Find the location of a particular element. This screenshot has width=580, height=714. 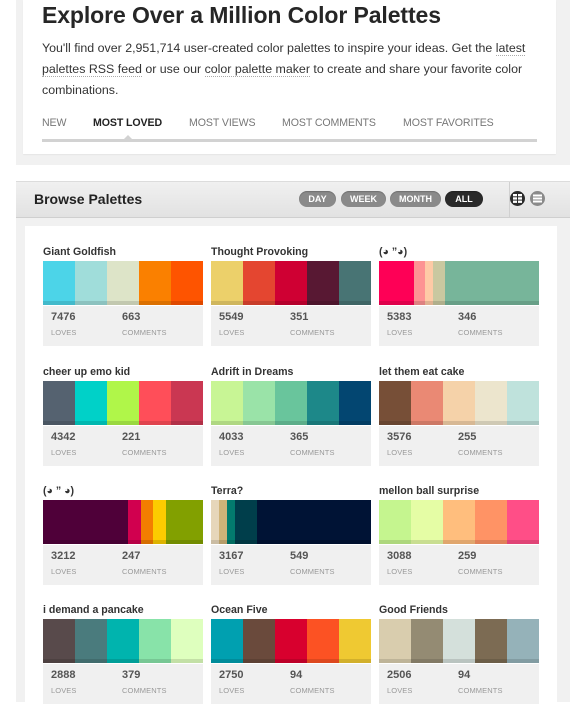

list-view-button is located at coordinates (537, 198).